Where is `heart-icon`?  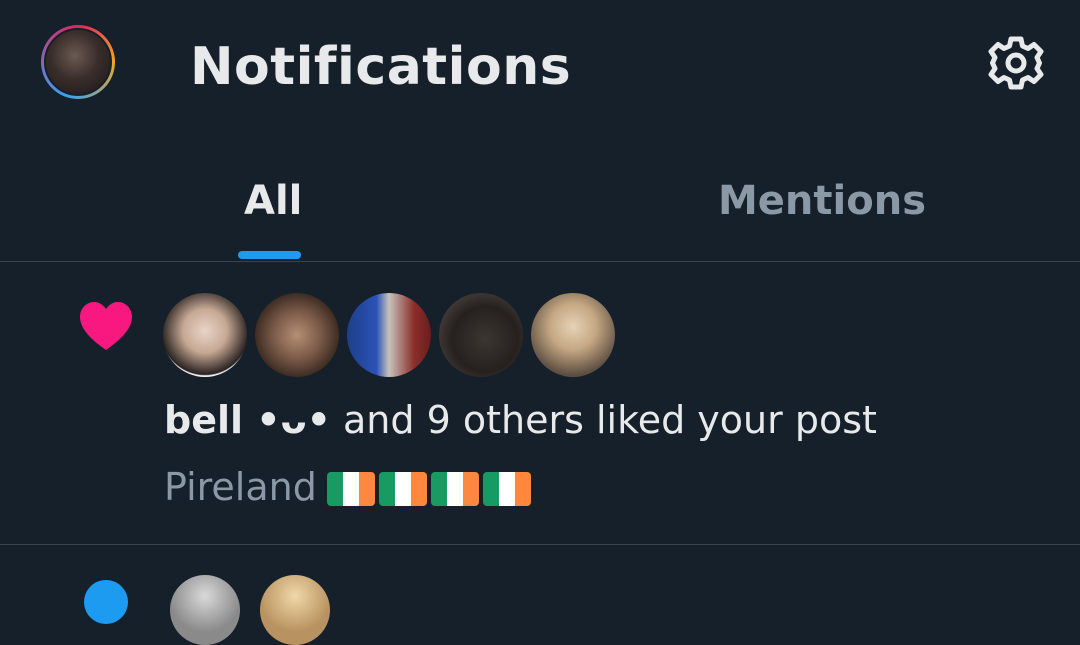
heart-icon is located at coordinates (106, 326).